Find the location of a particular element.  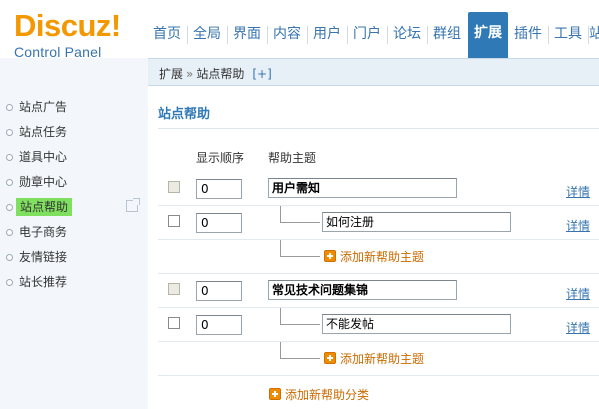

nav-plugins: 插件 is located at coordinates (528, 34).